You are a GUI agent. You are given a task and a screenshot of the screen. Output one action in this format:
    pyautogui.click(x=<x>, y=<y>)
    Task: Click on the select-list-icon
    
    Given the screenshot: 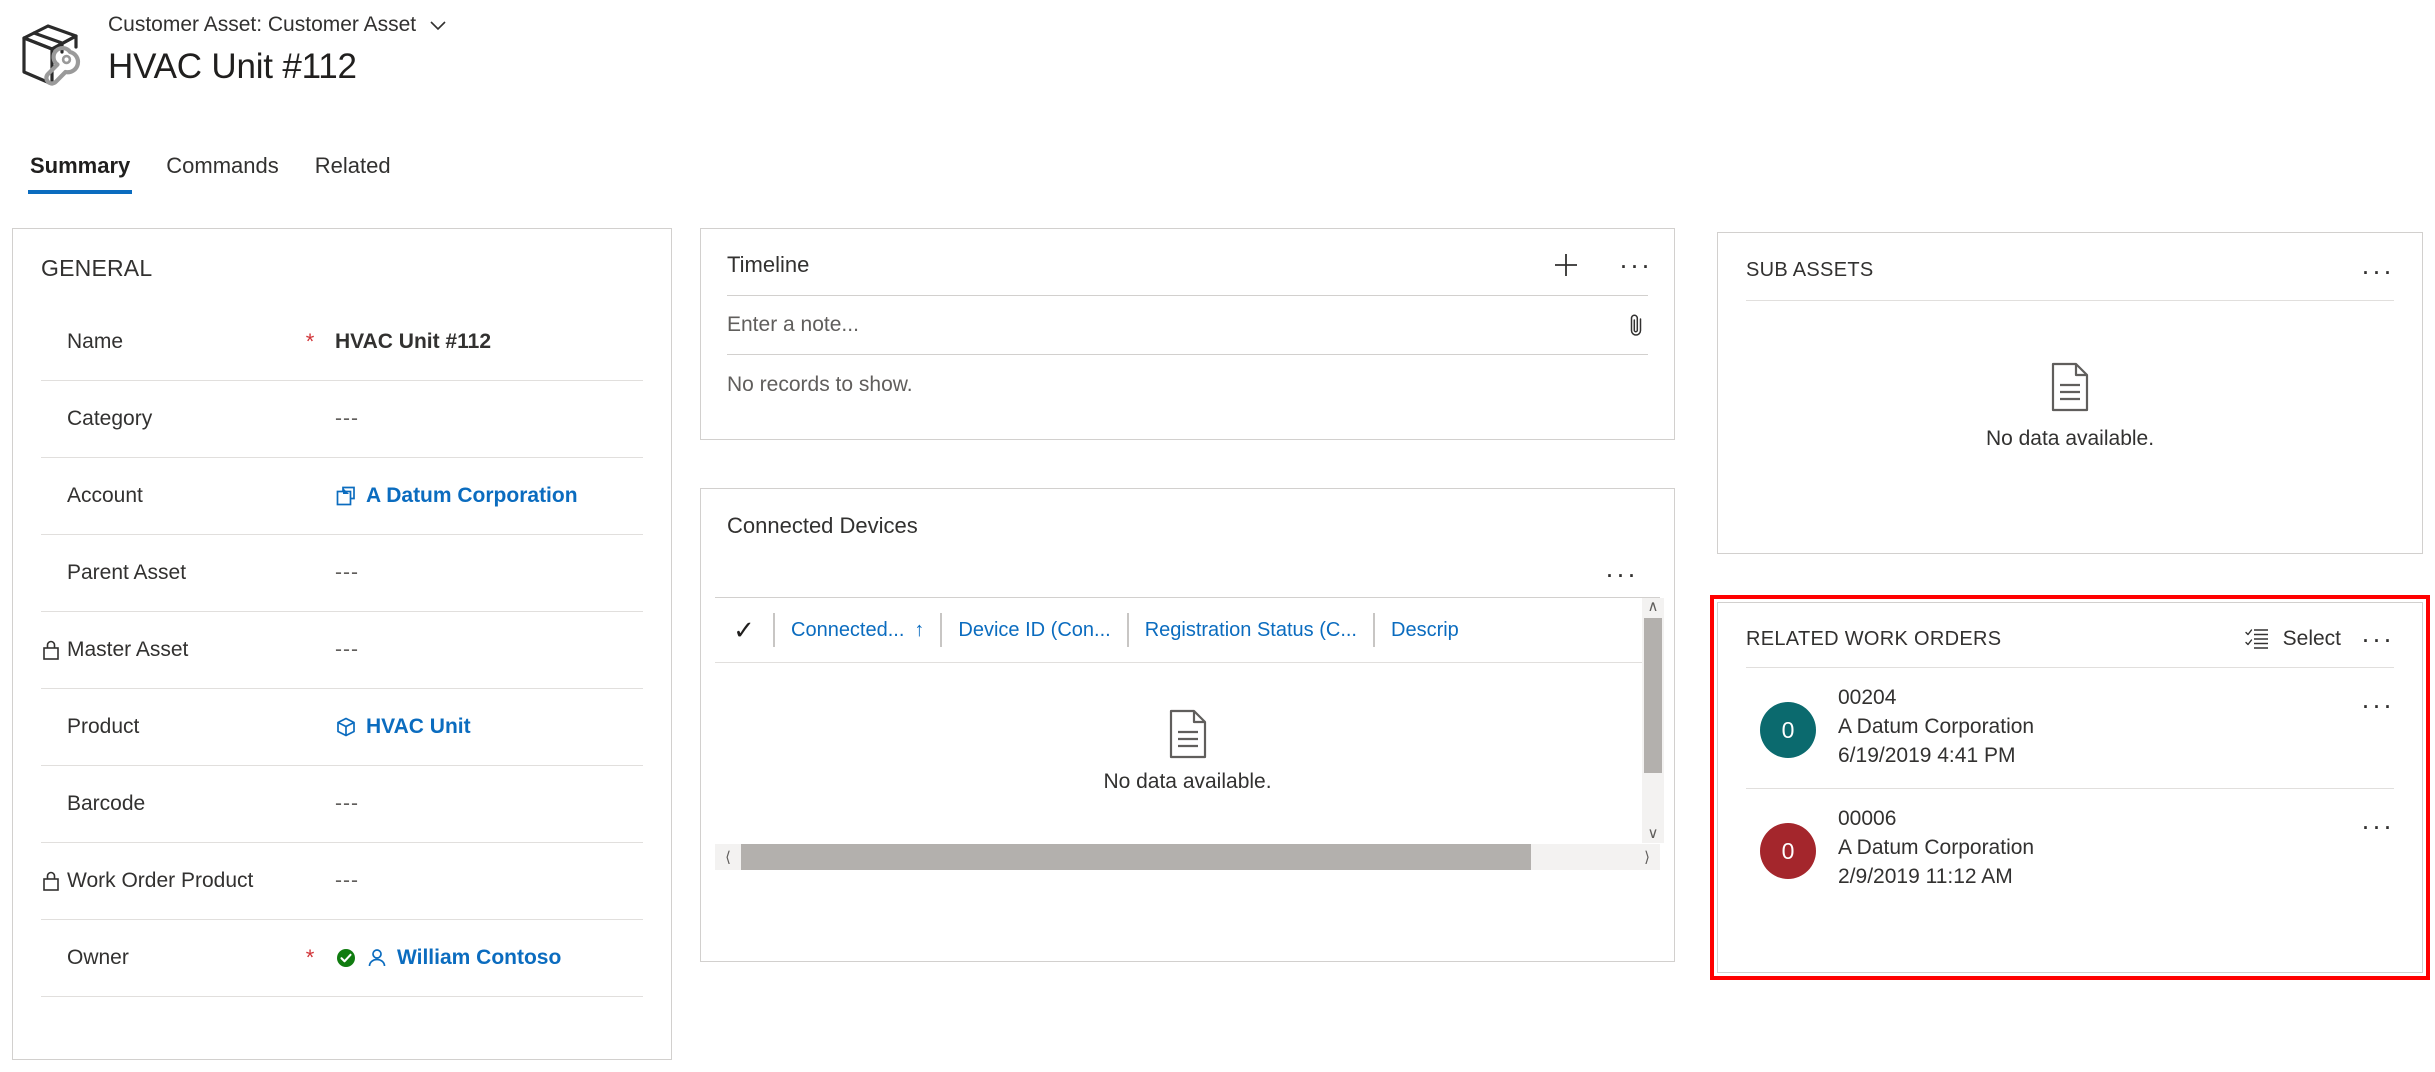 What is the action you would take?
    pyautogui.click(x=2256, y=639)
    